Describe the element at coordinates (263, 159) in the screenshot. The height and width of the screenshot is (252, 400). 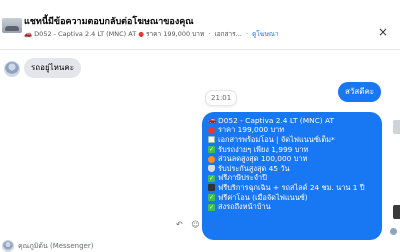
I see `message-line-text: ส่วนลดสูงสุด 100,000 บาท` at that location.